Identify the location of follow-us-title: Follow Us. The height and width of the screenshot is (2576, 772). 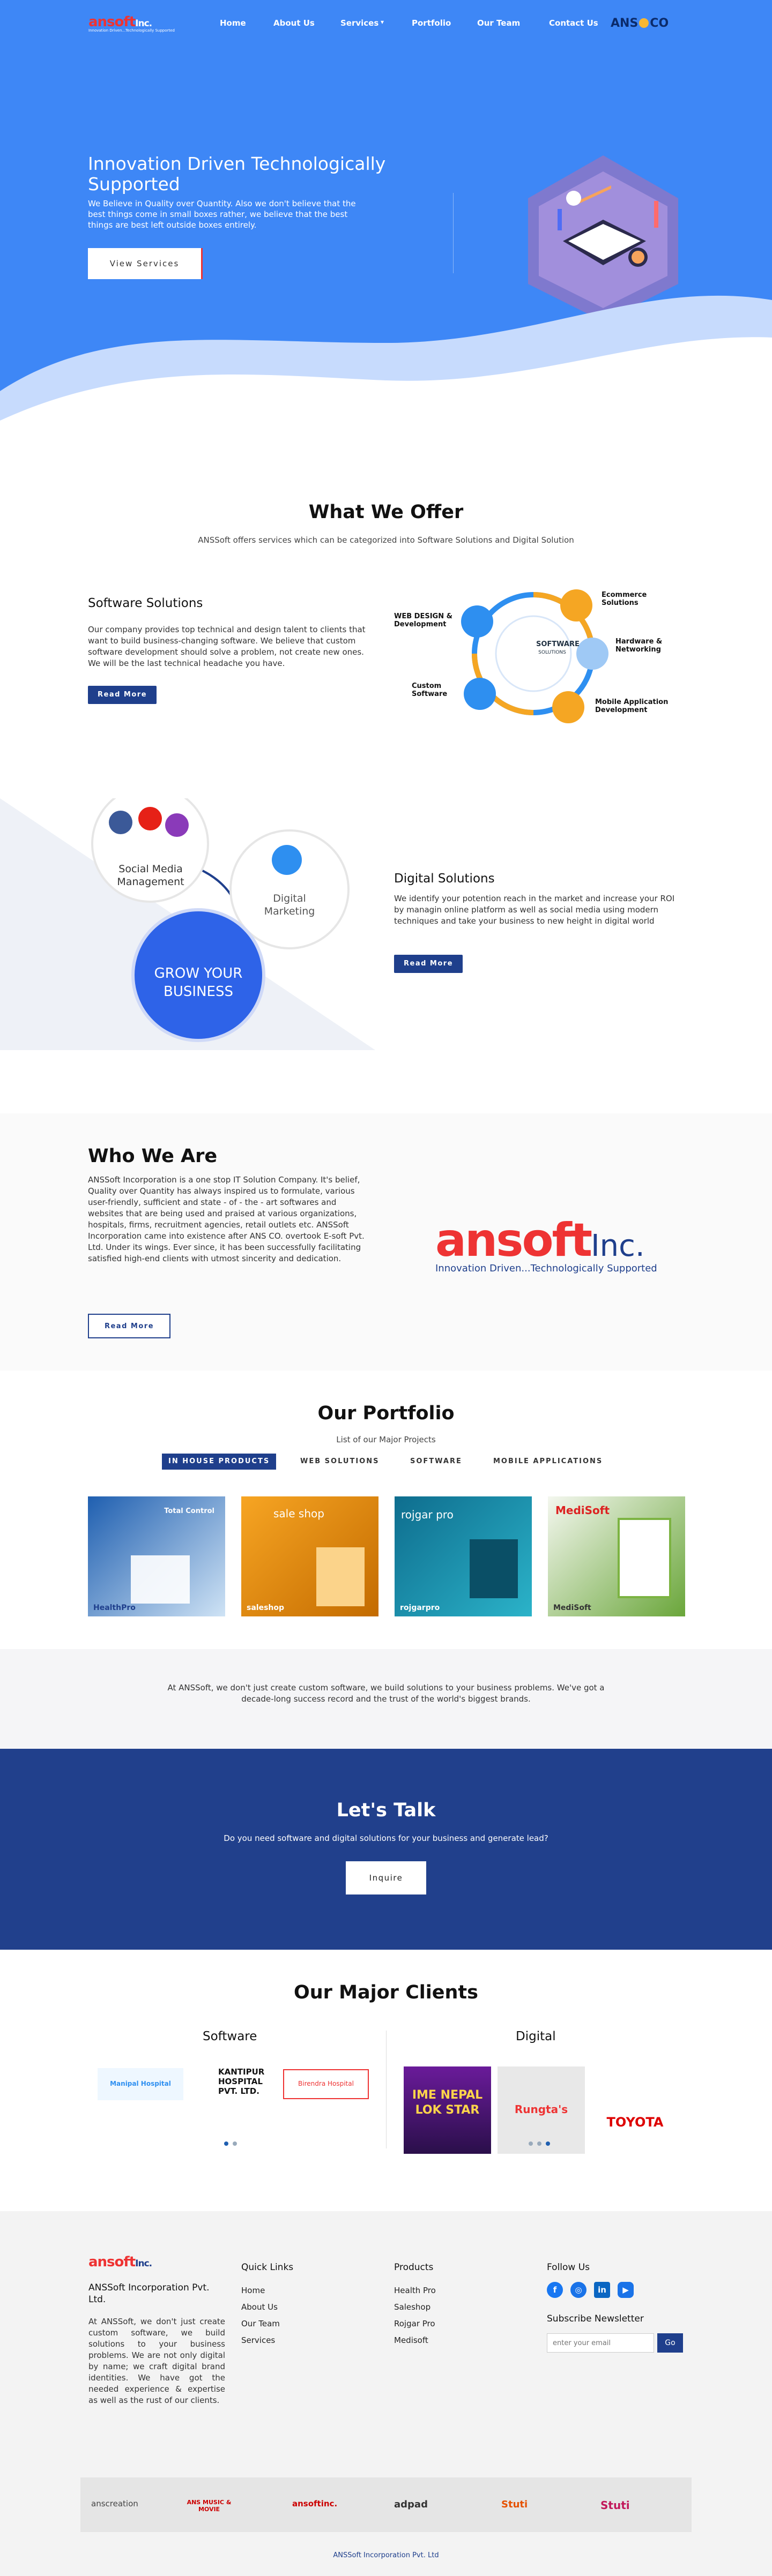
(568, 2267).